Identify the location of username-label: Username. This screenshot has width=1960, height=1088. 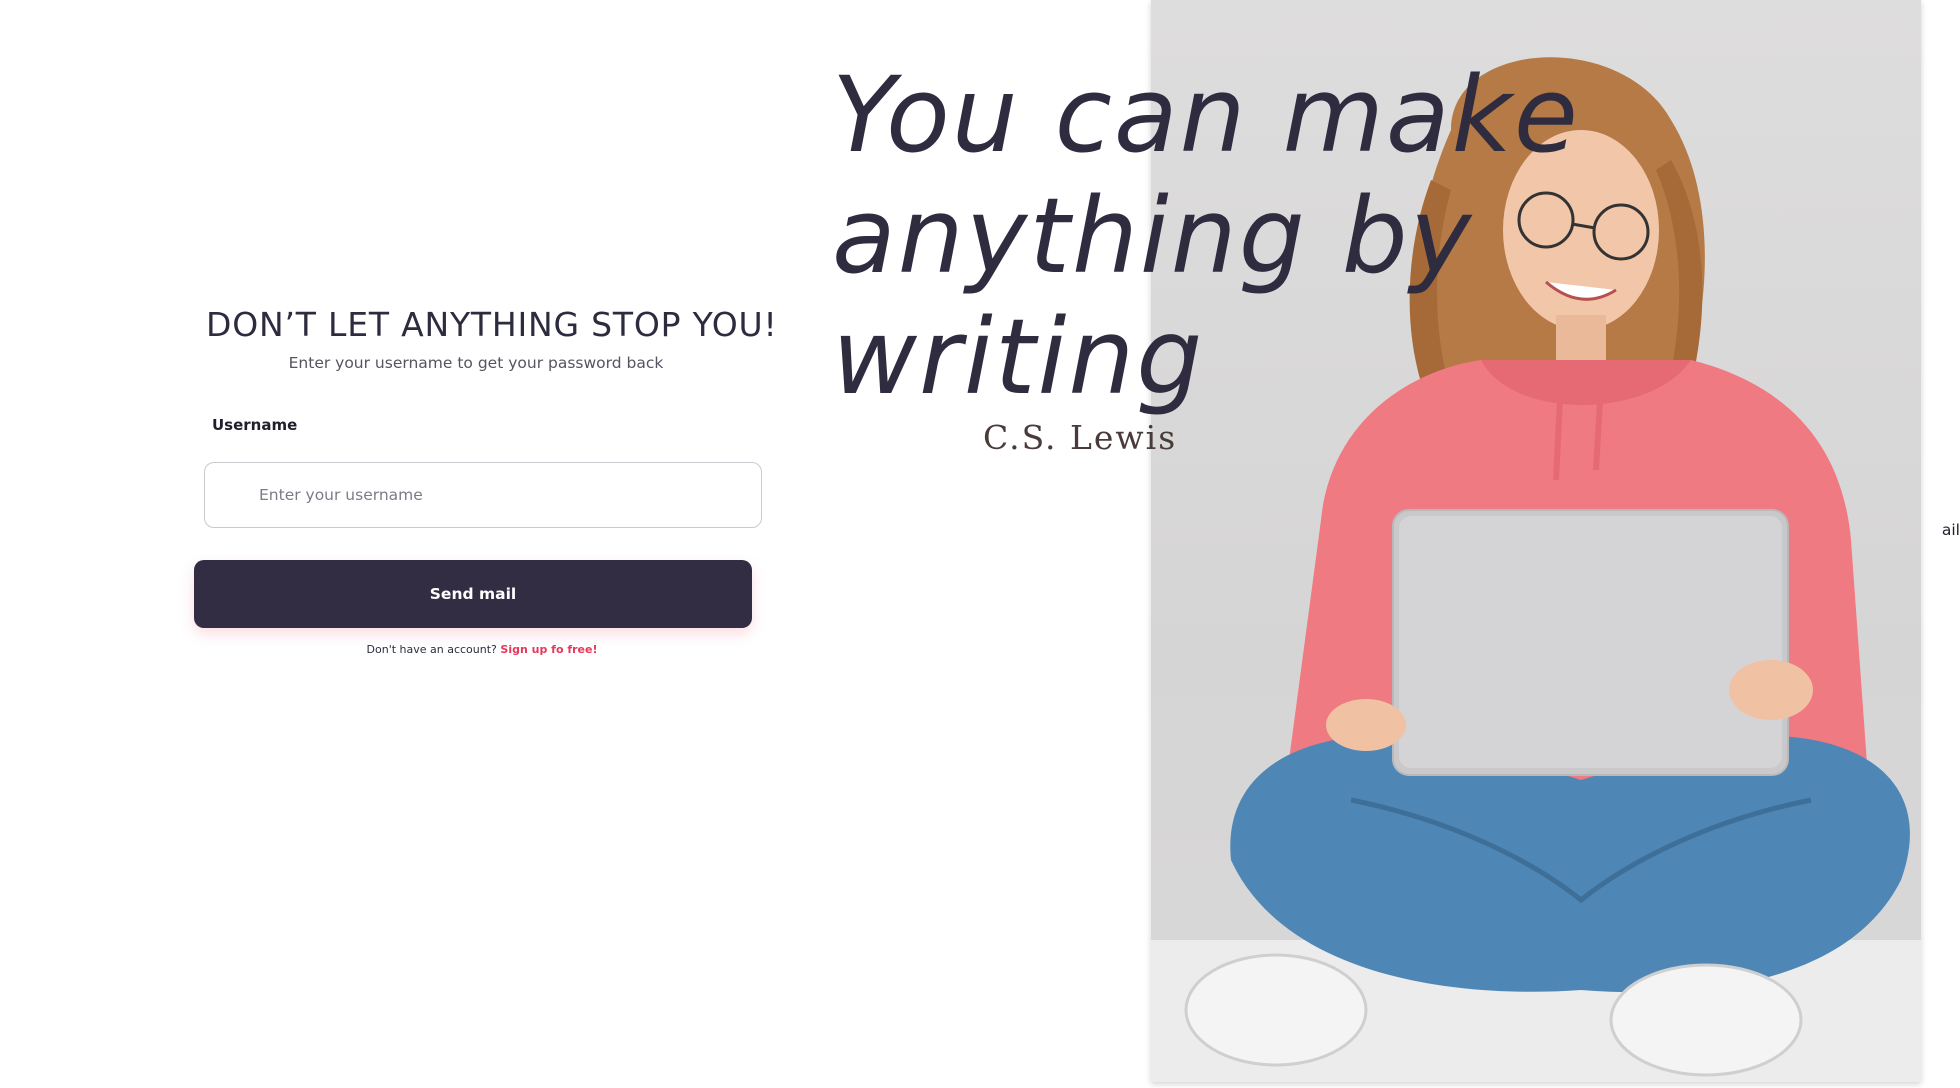
(255, 425).